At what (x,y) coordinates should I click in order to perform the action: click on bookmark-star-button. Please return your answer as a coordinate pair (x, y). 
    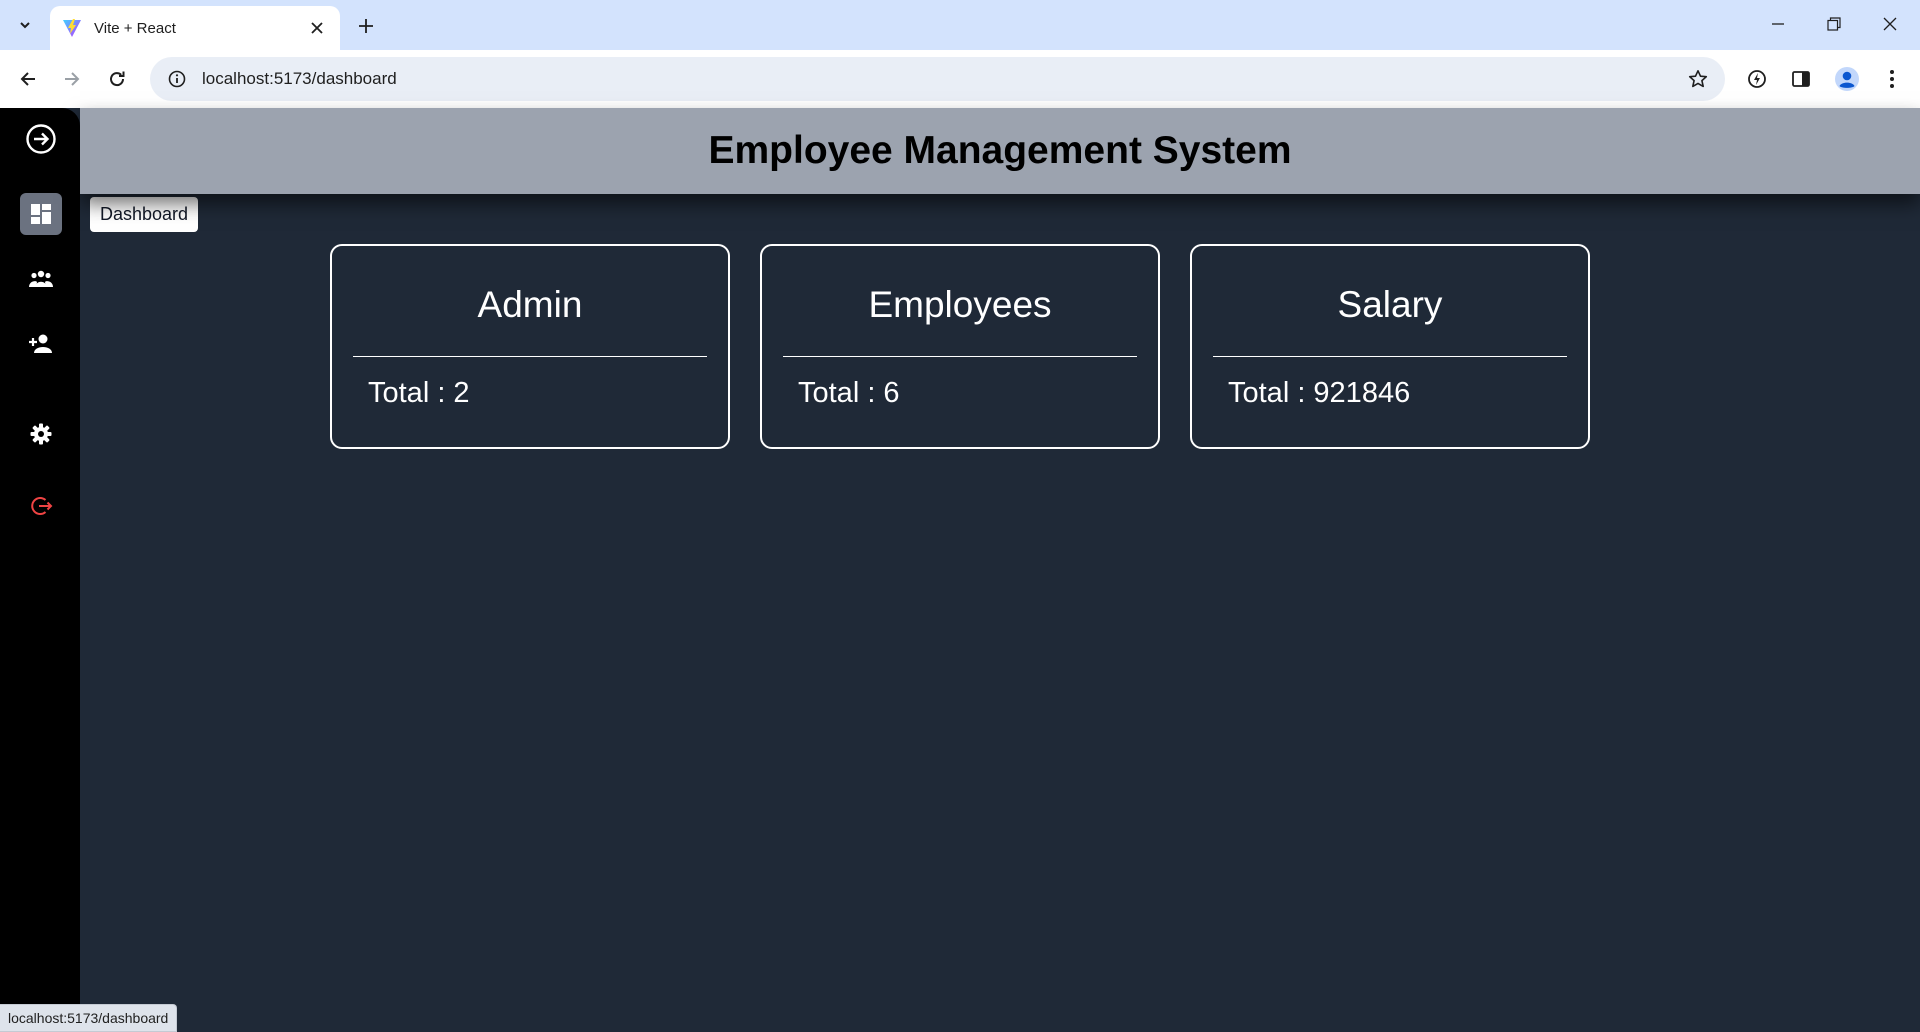
    Looking at the image, I should click on (1698, 79).